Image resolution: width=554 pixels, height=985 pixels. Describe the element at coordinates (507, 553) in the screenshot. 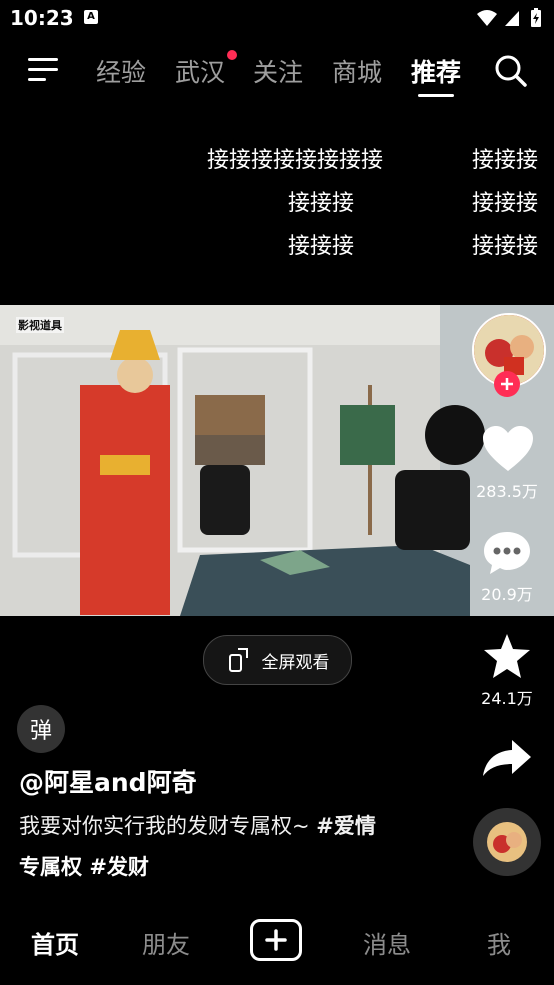

I see `comment-icon` at that location.